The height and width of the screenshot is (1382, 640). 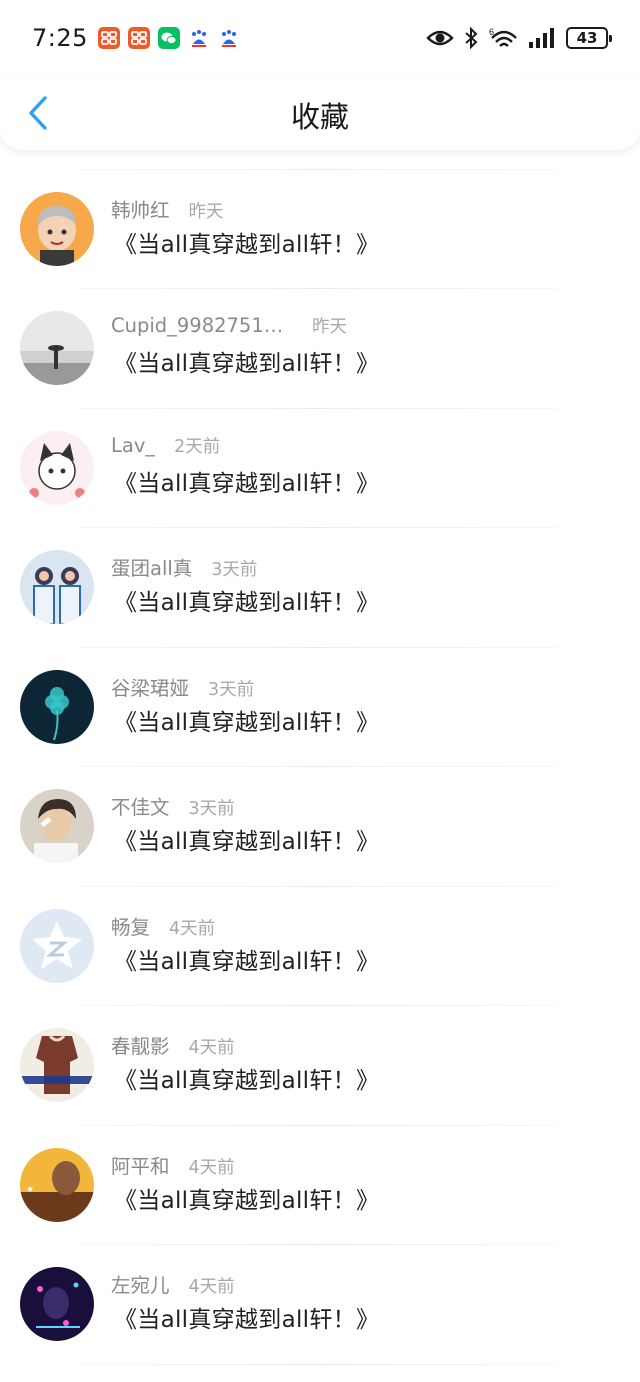 I want to click on item-meta: 阿平和 4天前, so click(x=173, y=1164).